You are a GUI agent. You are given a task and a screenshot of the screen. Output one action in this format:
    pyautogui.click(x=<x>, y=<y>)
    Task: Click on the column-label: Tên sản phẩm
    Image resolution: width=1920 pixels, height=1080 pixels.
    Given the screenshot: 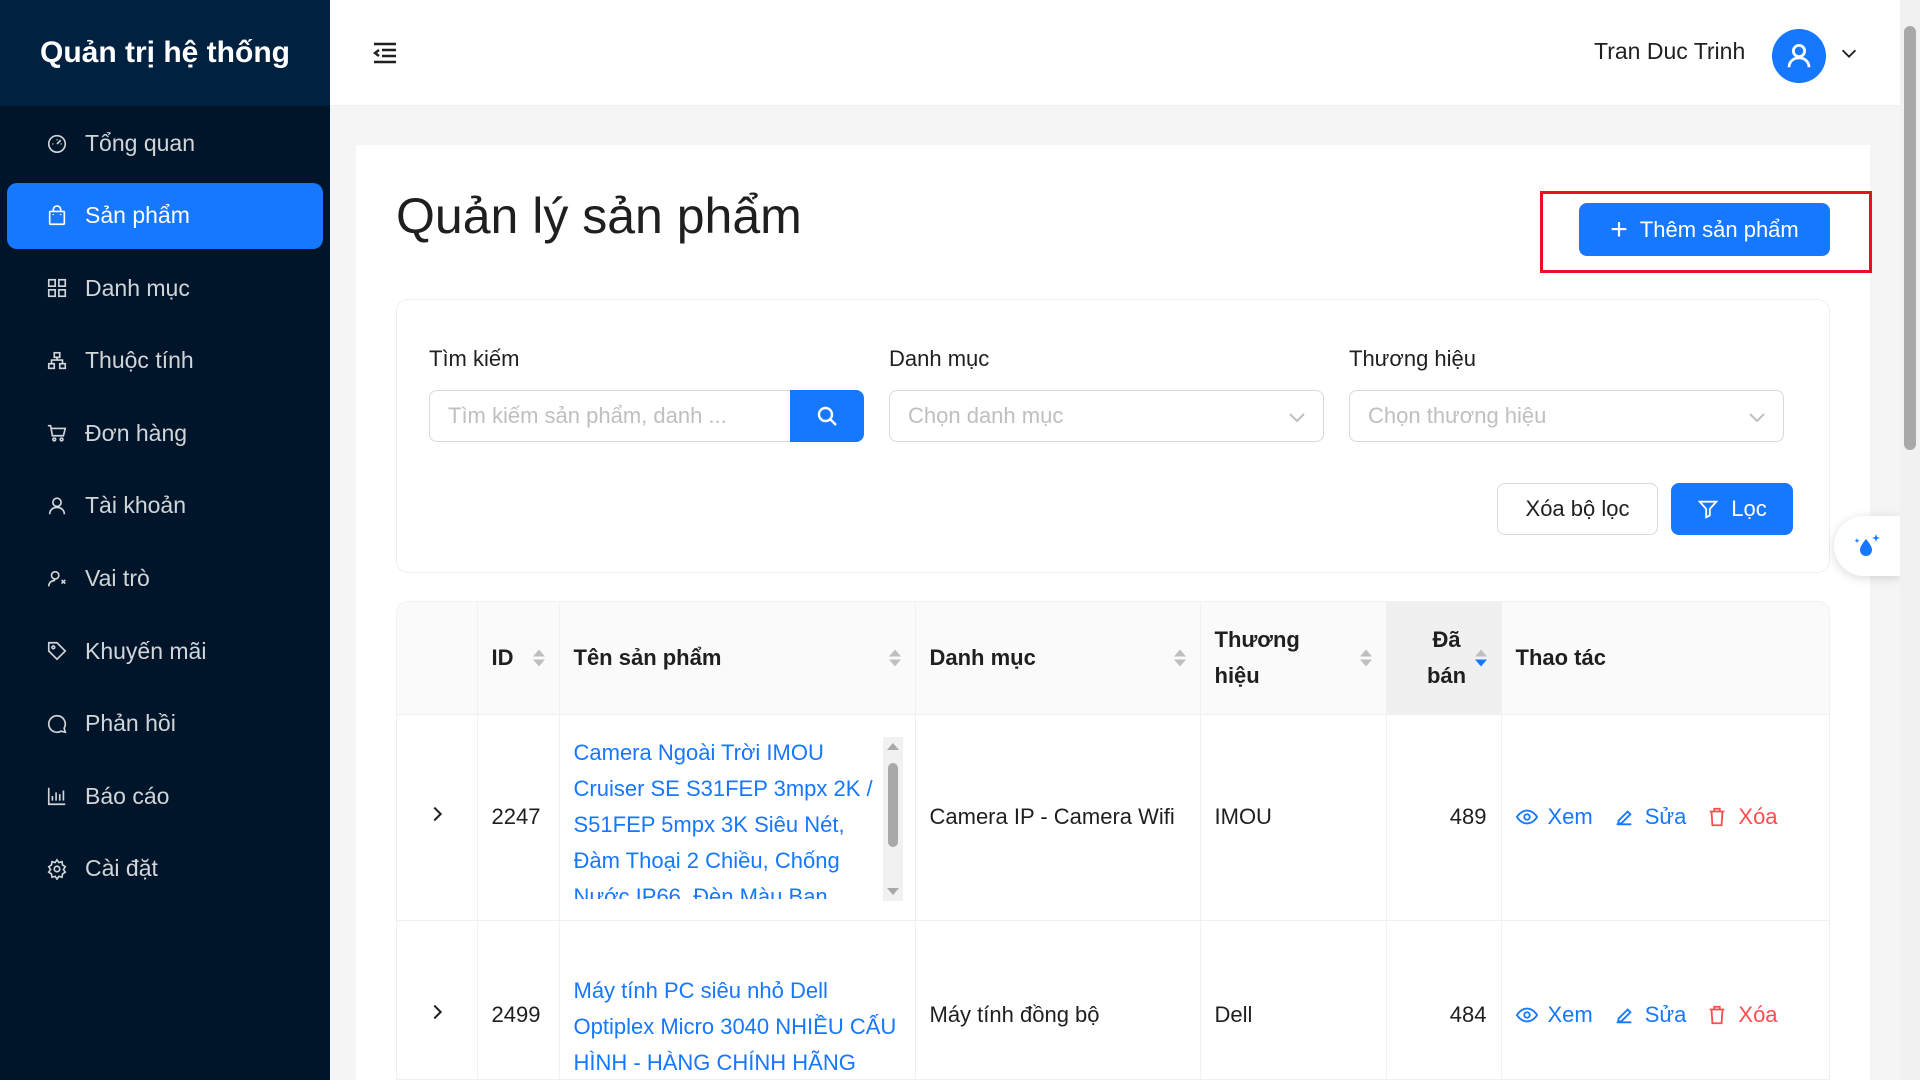 What is the action you would take?
    pyautogui.click(x=647, y=657)
    